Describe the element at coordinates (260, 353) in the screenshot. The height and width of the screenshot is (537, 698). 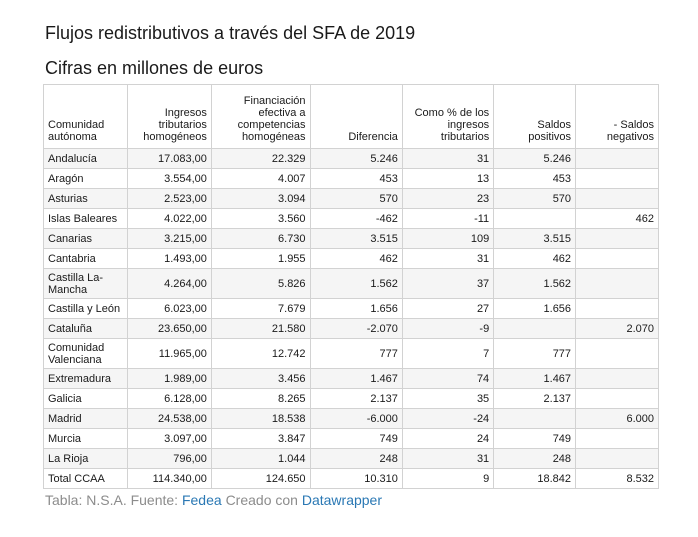
I see `value-cell: 12.742` at that location.